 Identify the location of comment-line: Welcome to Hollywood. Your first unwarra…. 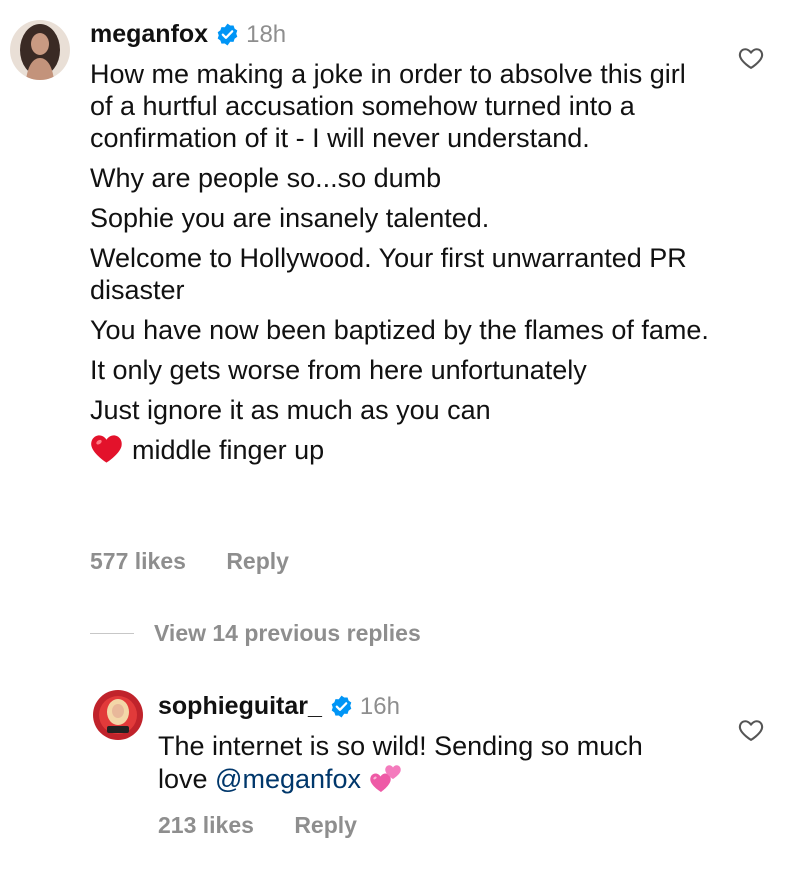
(392, 274).